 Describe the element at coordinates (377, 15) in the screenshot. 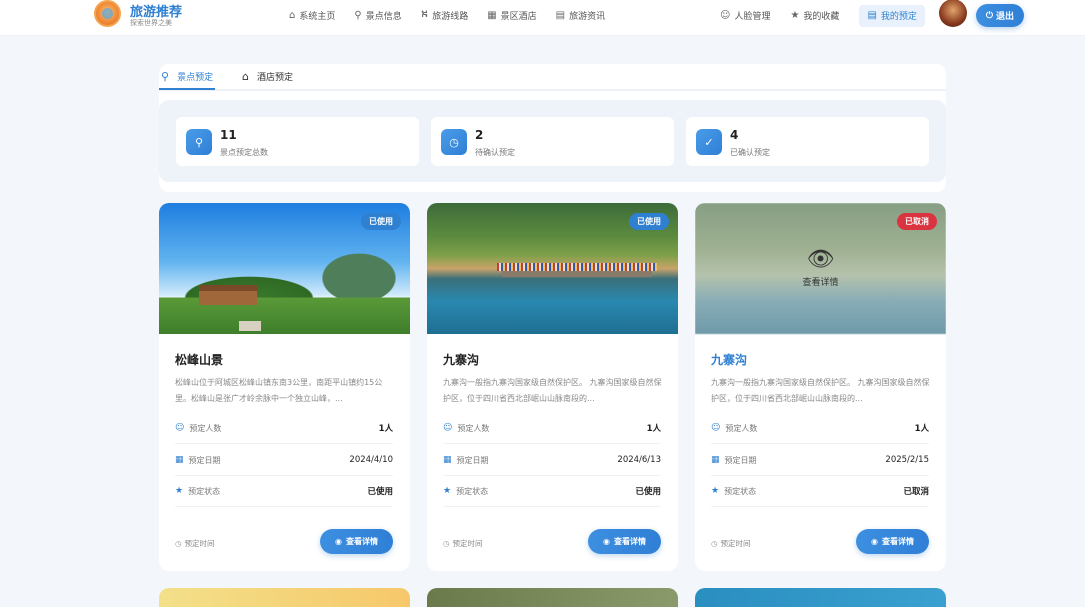

I see `nav-item-attractions: ⚲ 景点信息` at that location.